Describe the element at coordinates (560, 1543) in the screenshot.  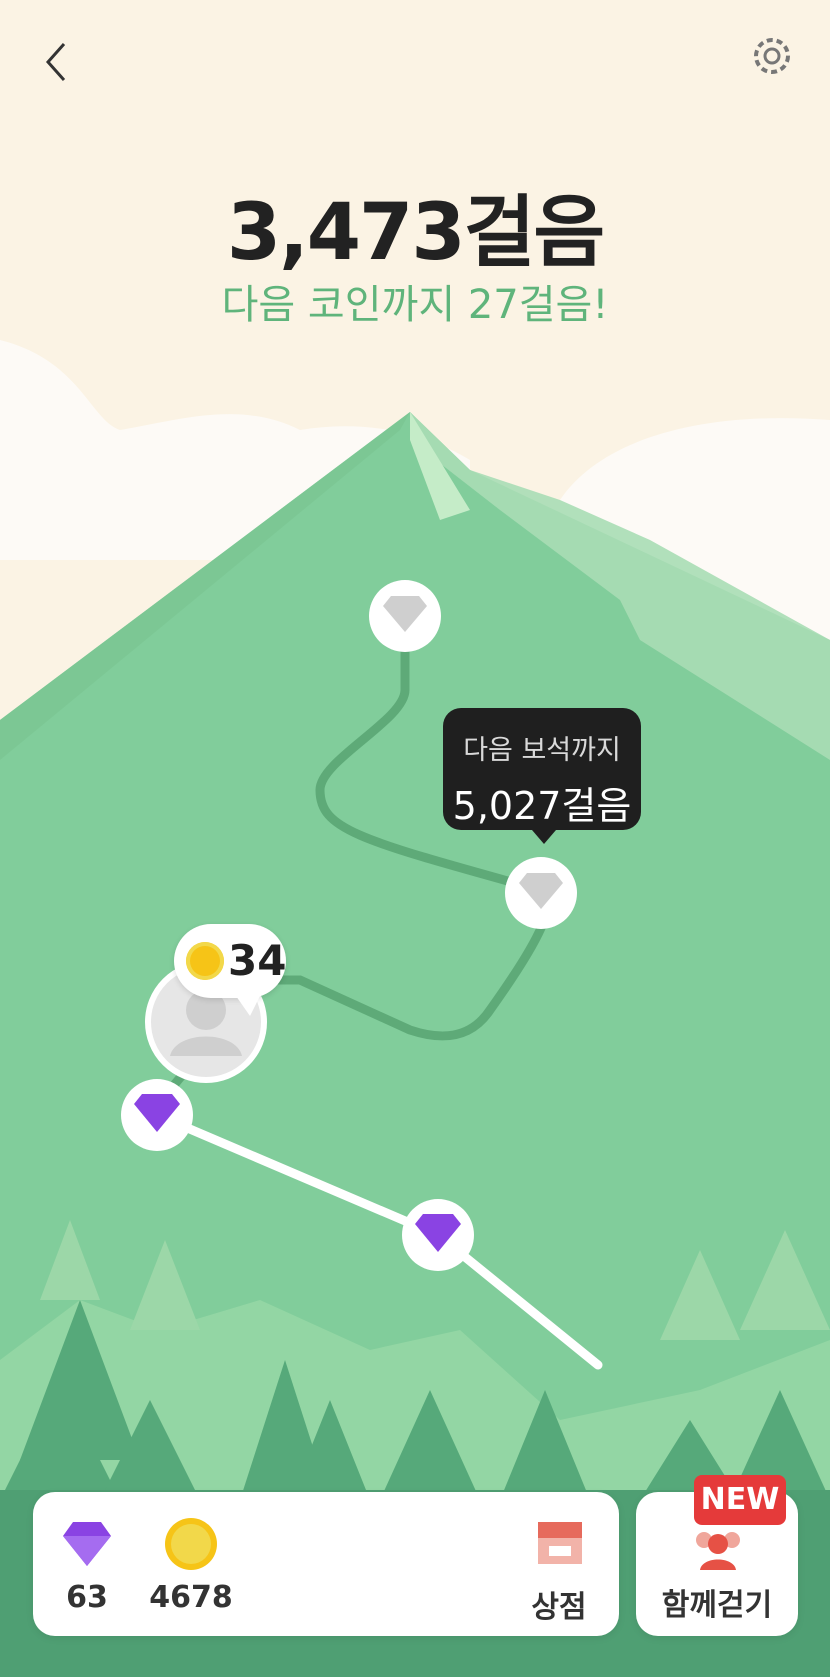
I see `shop-icon` at that location.